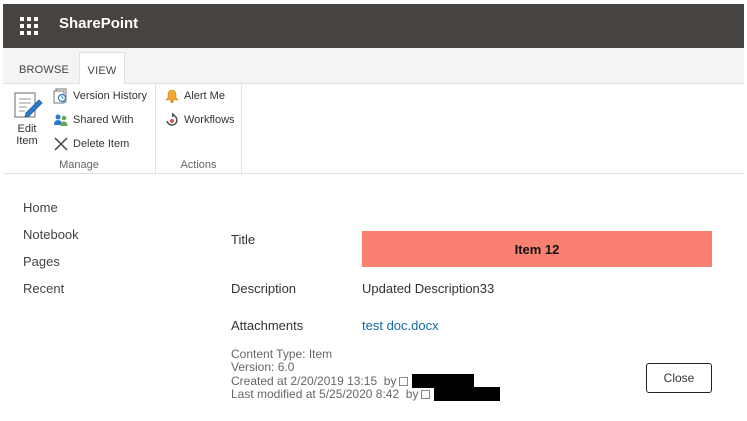  What do you see at coordinates (102, 68) in the screenshot?
I see `tab-view: VIEW` at bounding box center [102, 68].